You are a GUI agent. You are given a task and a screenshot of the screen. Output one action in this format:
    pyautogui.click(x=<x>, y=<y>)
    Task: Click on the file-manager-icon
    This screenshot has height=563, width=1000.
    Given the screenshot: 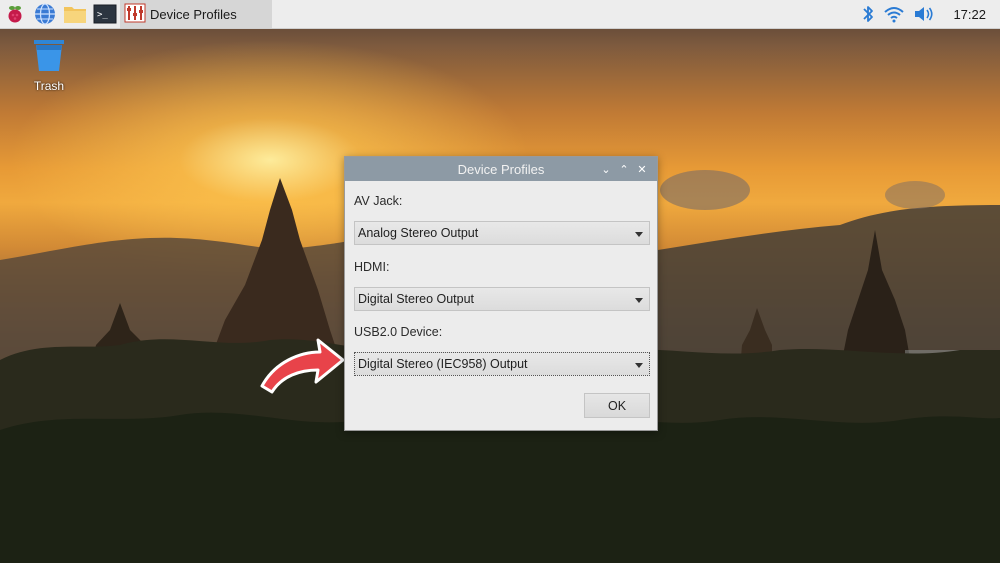 What is the action you would take?
    pyautogui.click(x=75, y=14)
    